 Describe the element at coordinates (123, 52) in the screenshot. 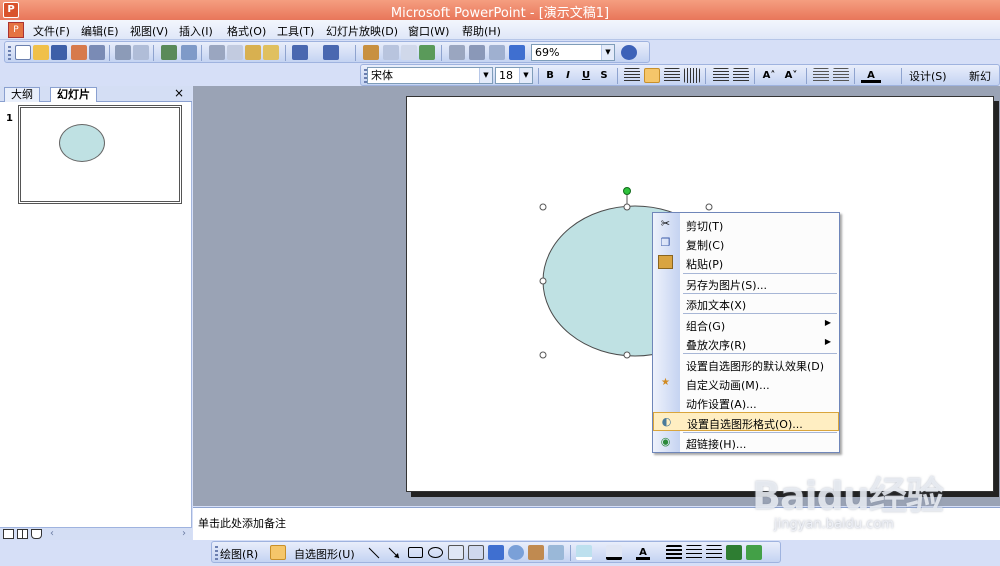

I see `print-icon` at that location.